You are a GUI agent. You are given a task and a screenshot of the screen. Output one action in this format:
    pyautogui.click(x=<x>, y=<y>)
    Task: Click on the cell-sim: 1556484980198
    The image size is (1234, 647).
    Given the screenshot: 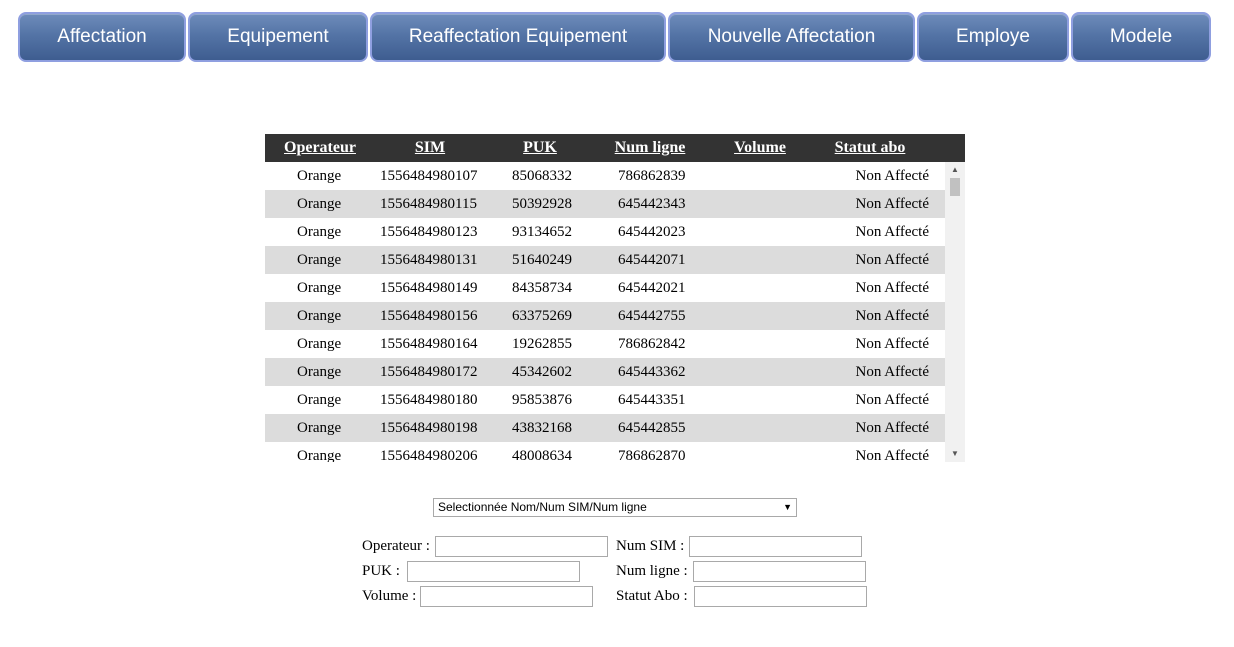 What is the action you would take?
    pyautogui.click(x=429, y=428)
    